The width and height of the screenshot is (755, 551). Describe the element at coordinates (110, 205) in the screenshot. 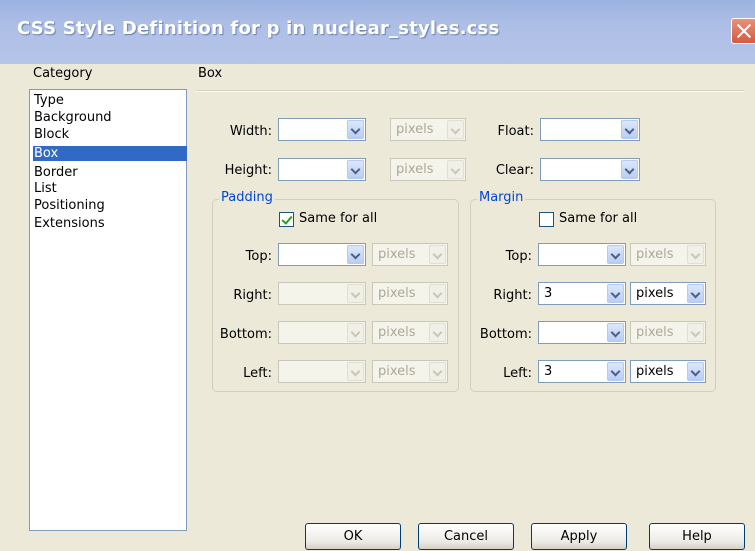

I see `category-item-positioning: Positioning` at that location.